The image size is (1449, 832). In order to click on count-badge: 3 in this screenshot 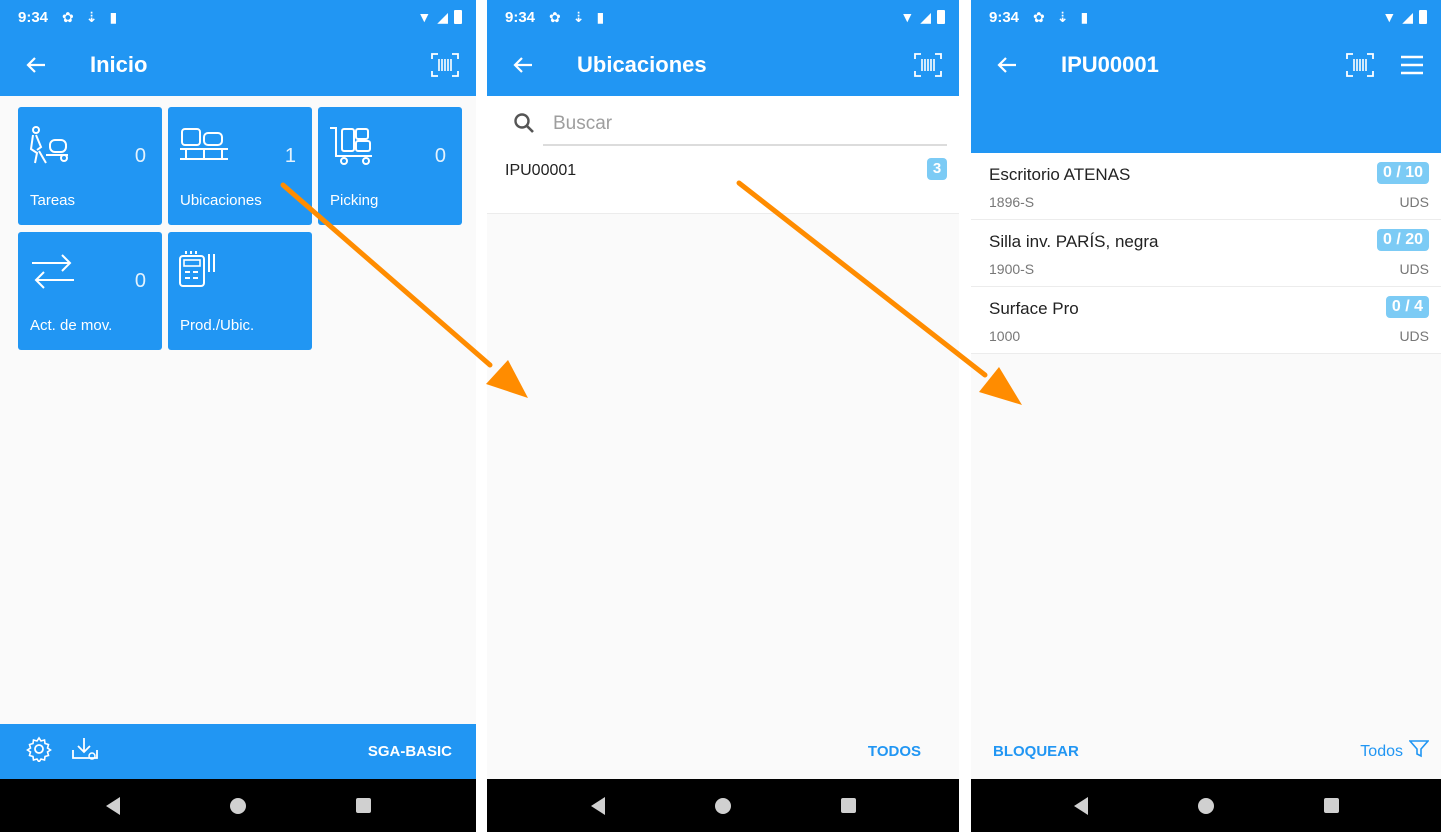, I will do `click(937, 169)`.